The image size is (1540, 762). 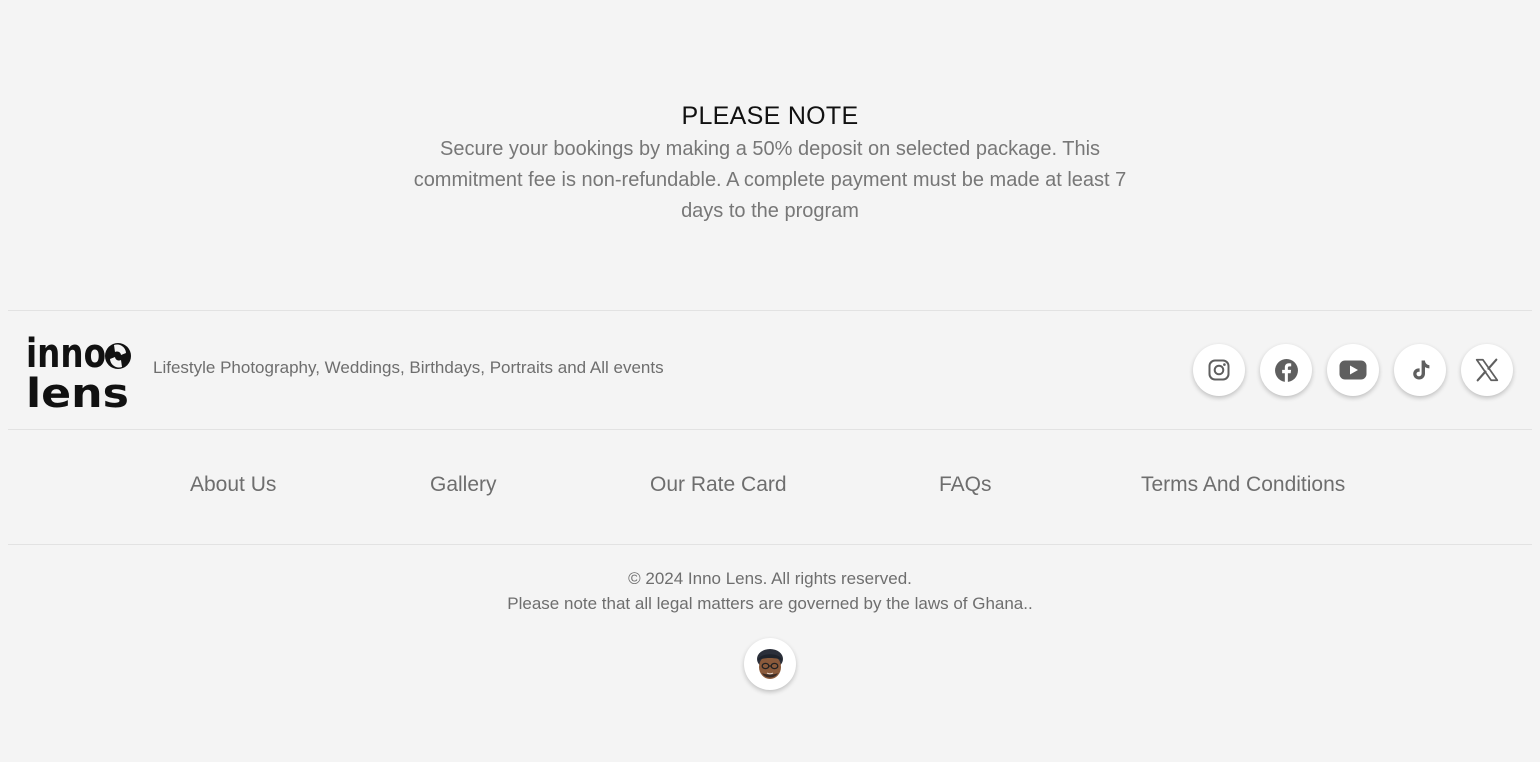 I want to click on facebook-button, so click(x=1286, y=370).